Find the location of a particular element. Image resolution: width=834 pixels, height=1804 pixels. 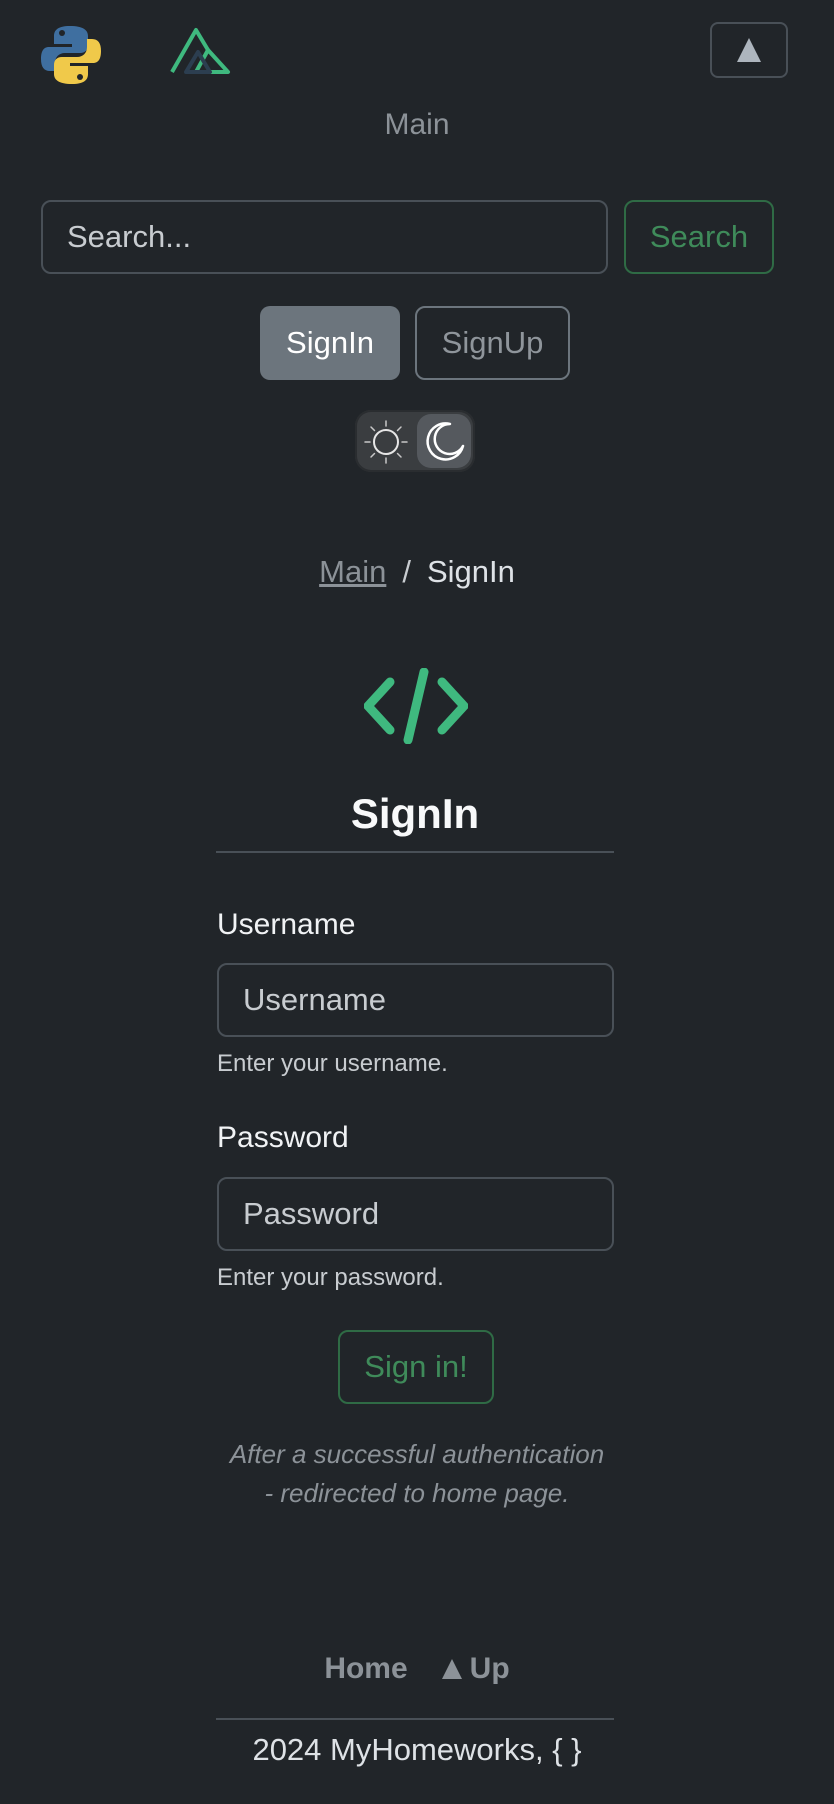

password-help: Enter your password. is located at coordinates (330, 1277).